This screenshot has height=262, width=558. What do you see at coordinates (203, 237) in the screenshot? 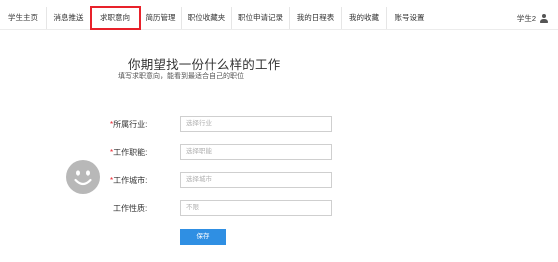
I see `save-button: 保存` at bounding box center [203, 237].